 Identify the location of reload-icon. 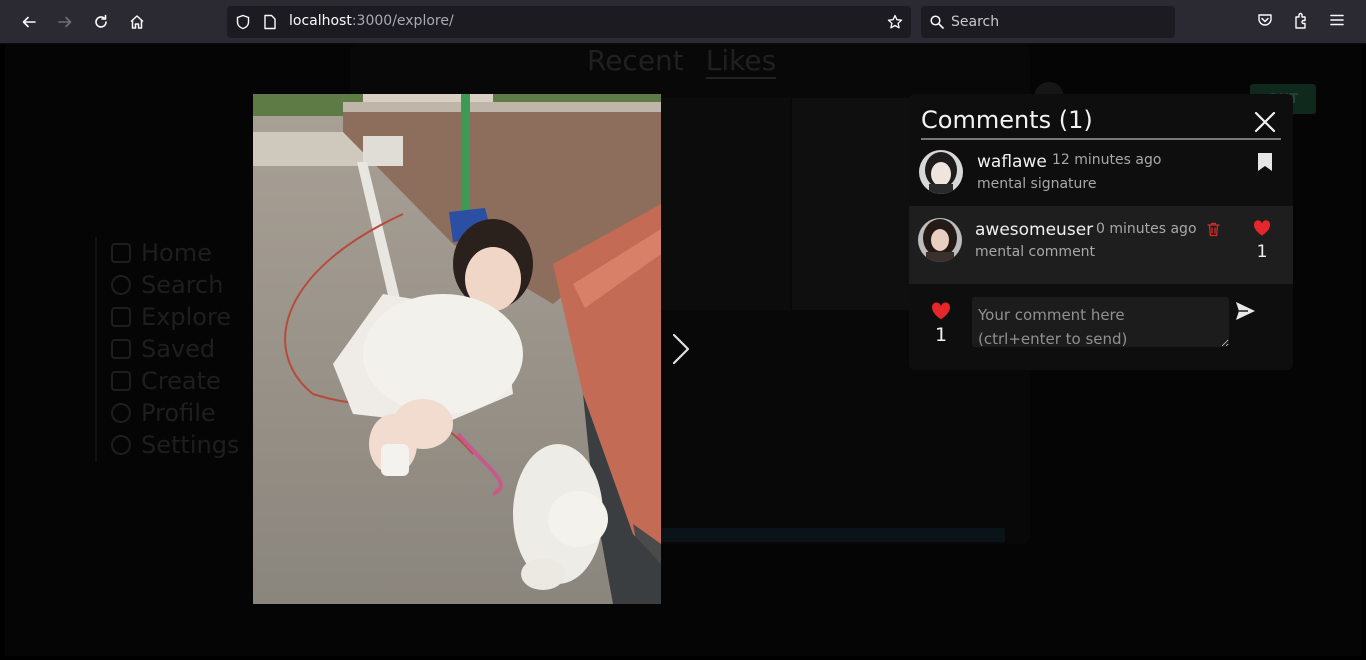
(101, 21).